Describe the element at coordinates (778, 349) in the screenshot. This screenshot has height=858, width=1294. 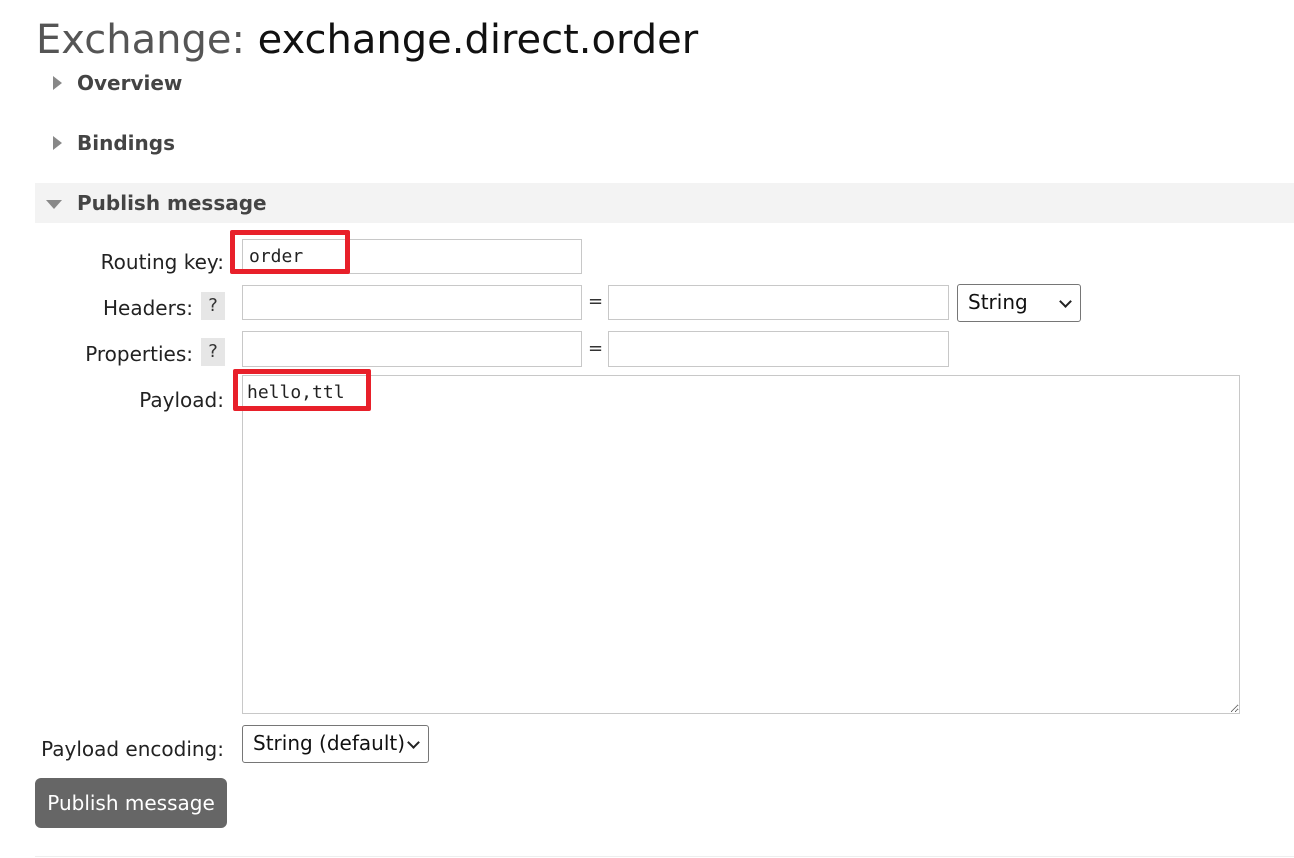
I see `property-value-input` at that location.